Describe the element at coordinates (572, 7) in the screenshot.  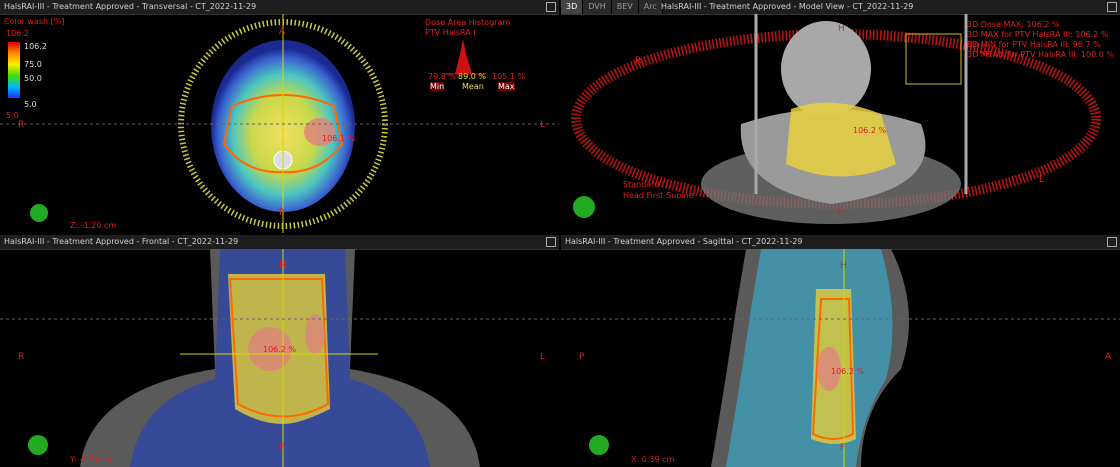
I see `tab-3d: 3D` at that location.